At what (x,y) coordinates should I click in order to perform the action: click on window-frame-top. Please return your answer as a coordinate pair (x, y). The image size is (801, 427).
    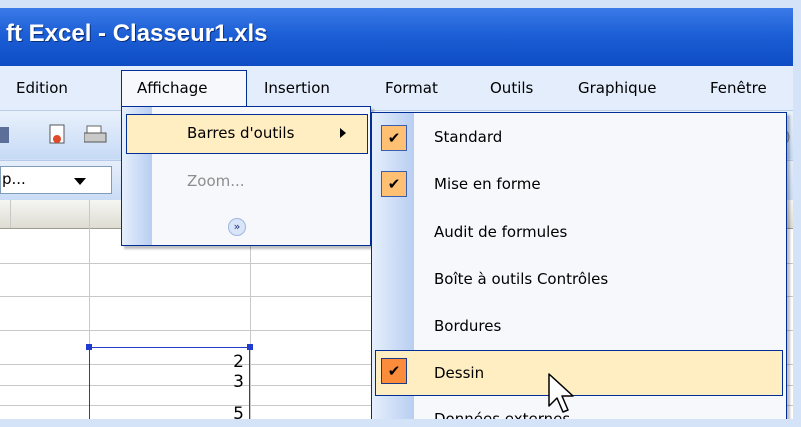
    Looking at the image, I should click on (400, 4).